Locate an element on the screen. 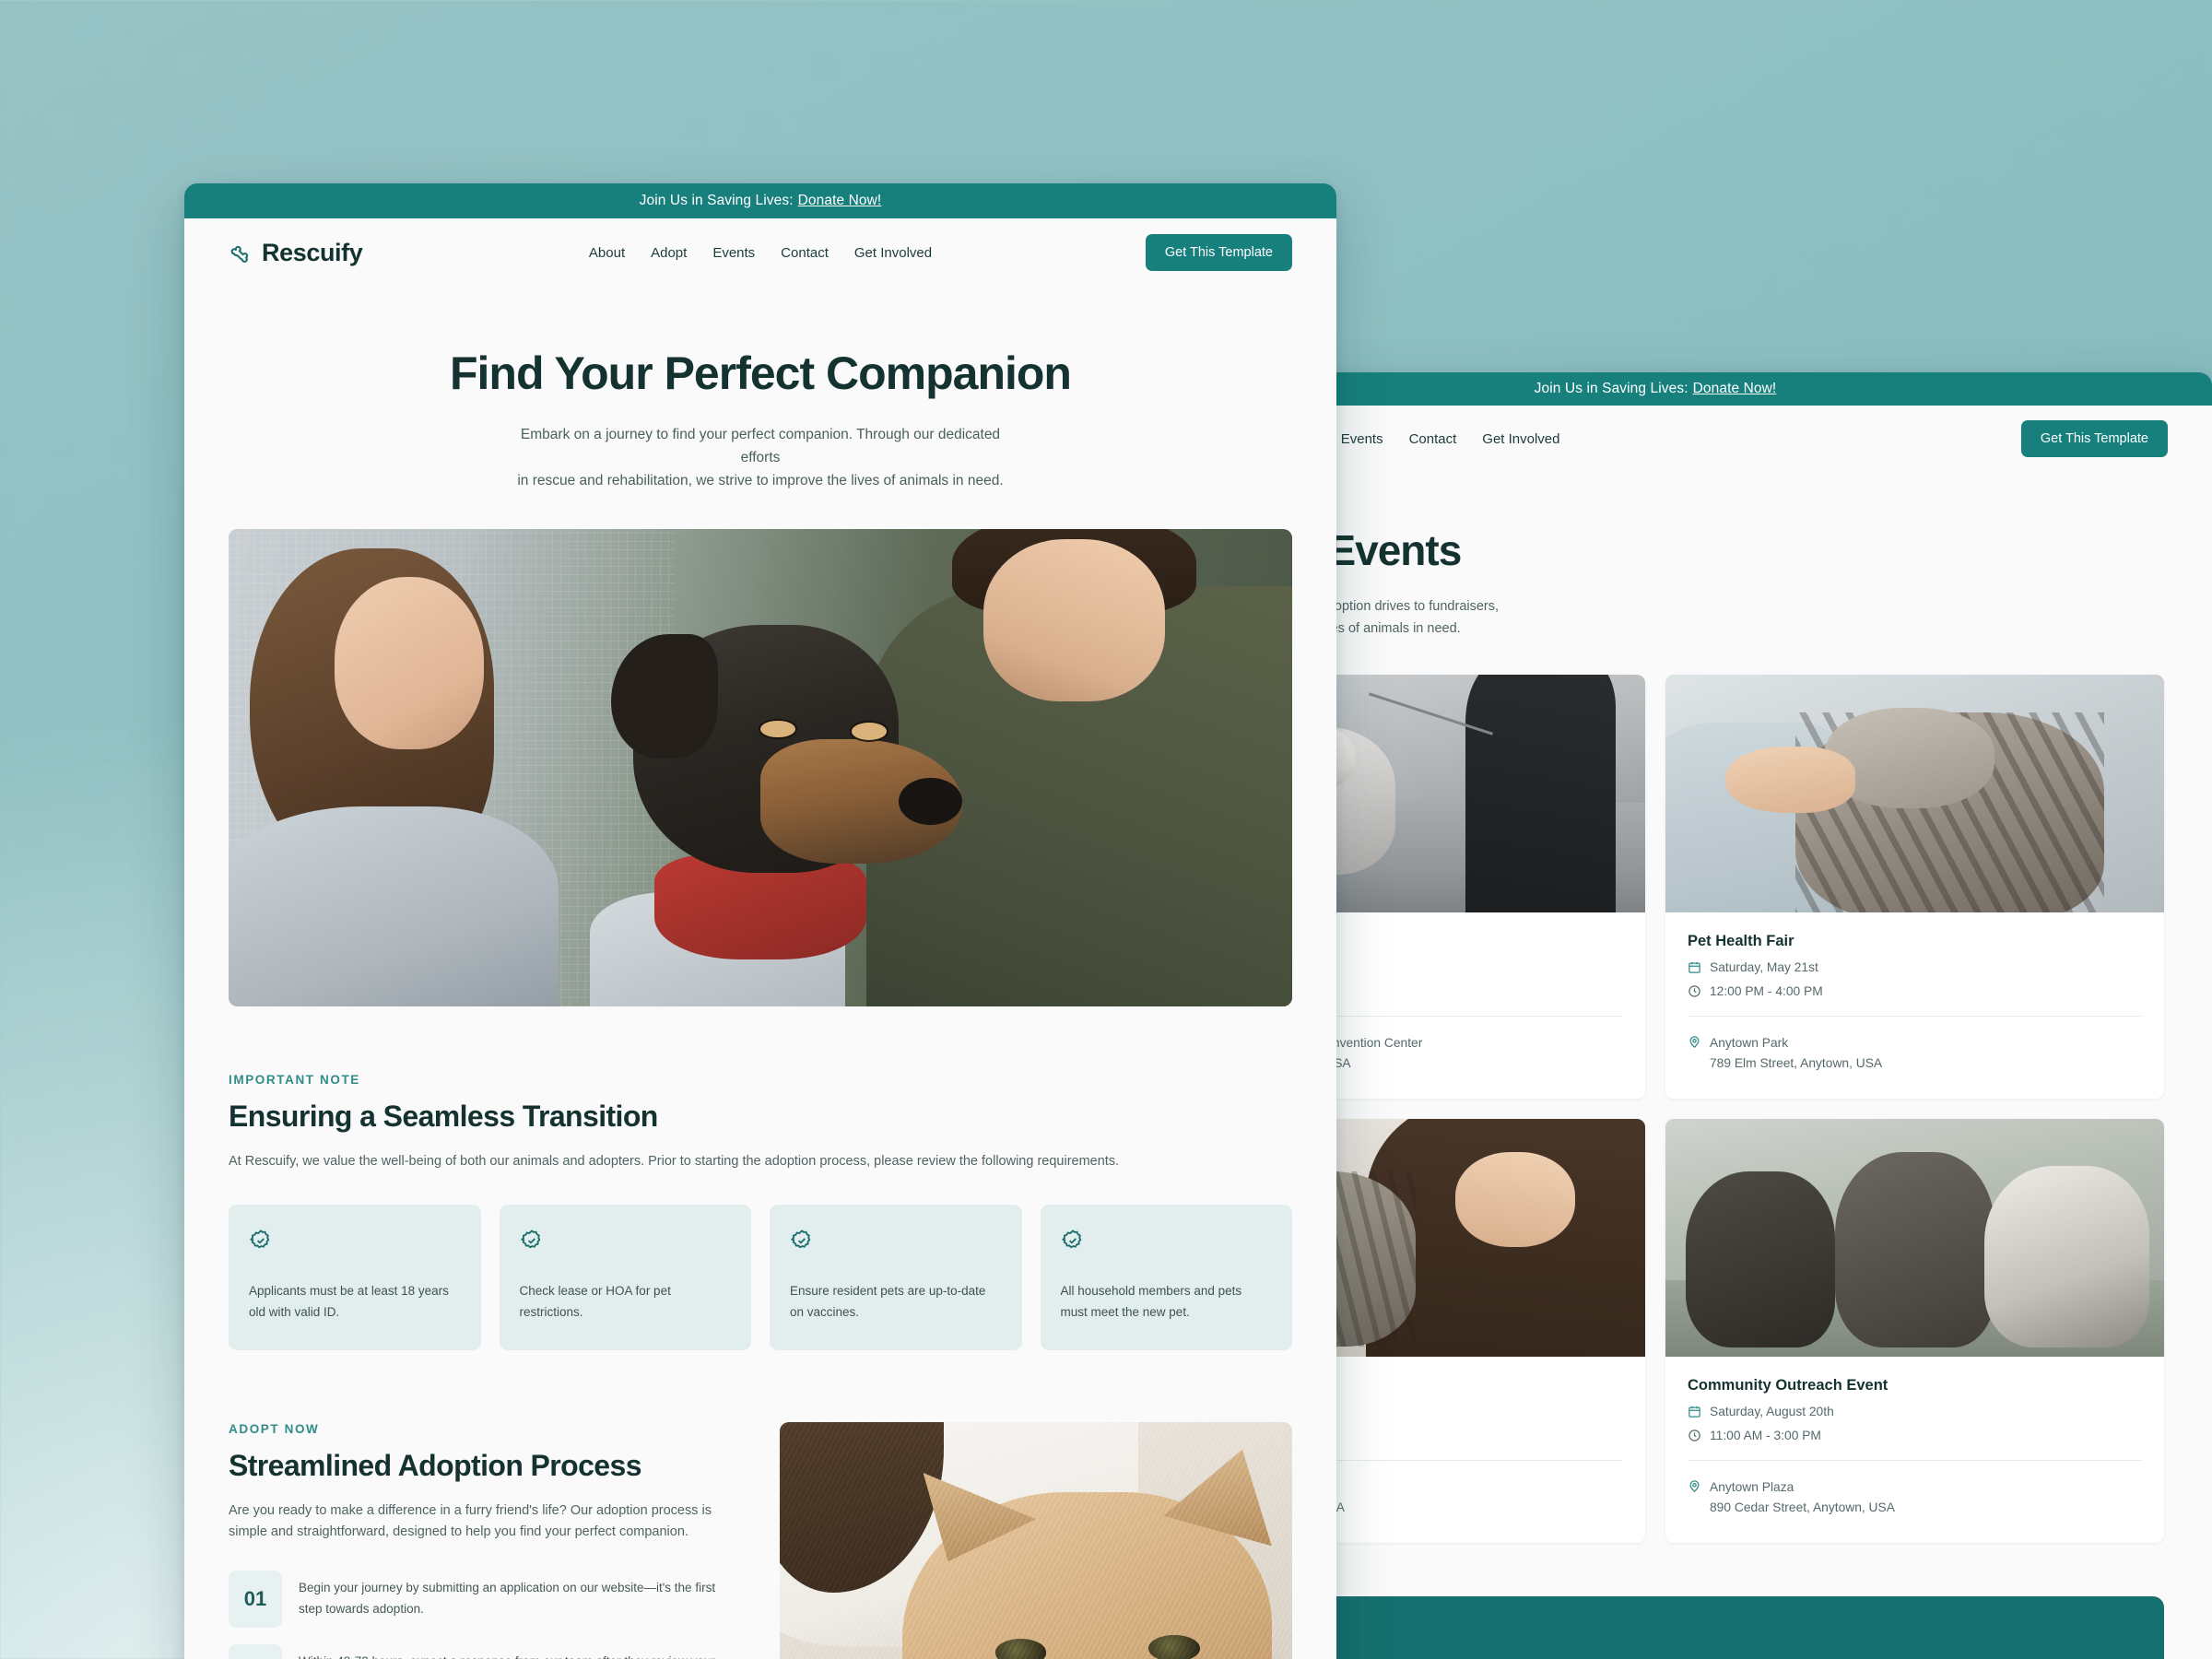  event-venue: Anytown Park is located at coordinates (1749, 1043).